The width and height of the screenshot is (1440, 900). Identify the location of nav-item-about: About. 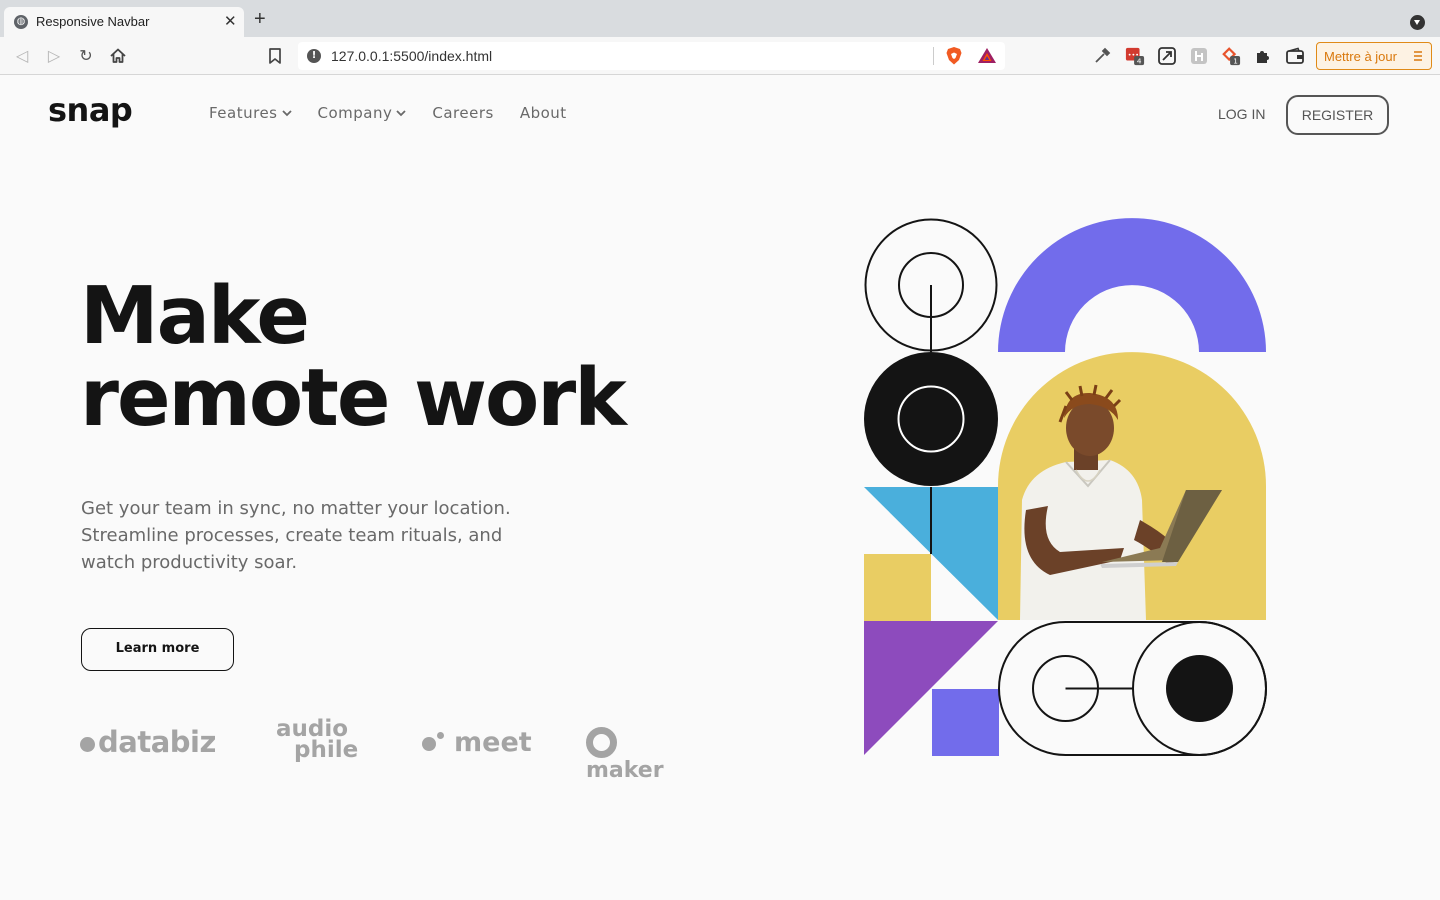
(543, 113).